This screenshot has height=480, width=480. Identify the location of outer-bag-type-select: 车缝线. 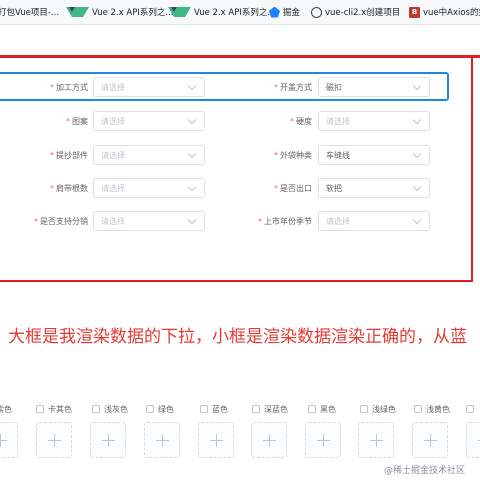
(374, 155).